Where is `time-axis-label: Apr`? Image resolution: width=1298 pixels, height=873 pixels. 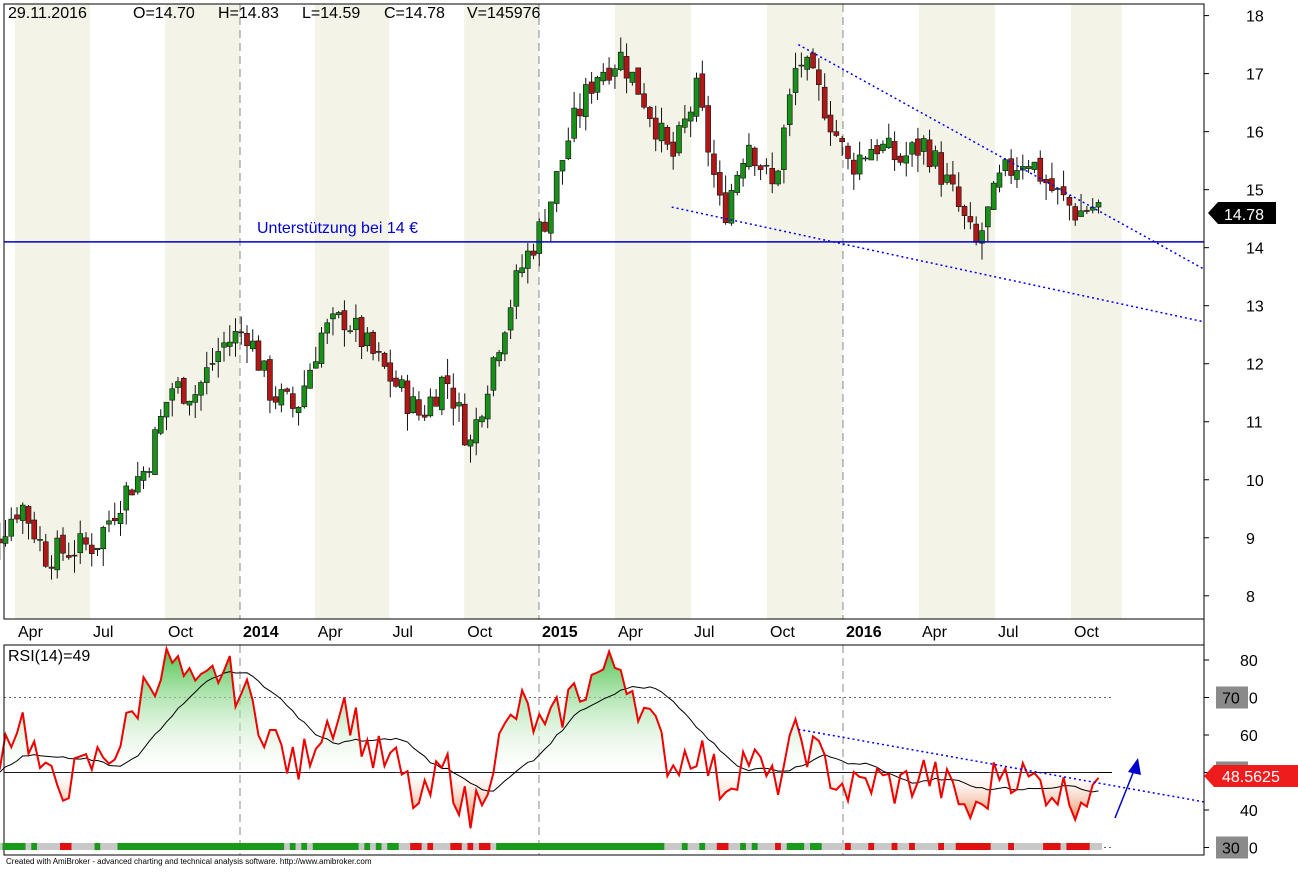
time-axis-label: Apr is located at coordinates (31, 632).